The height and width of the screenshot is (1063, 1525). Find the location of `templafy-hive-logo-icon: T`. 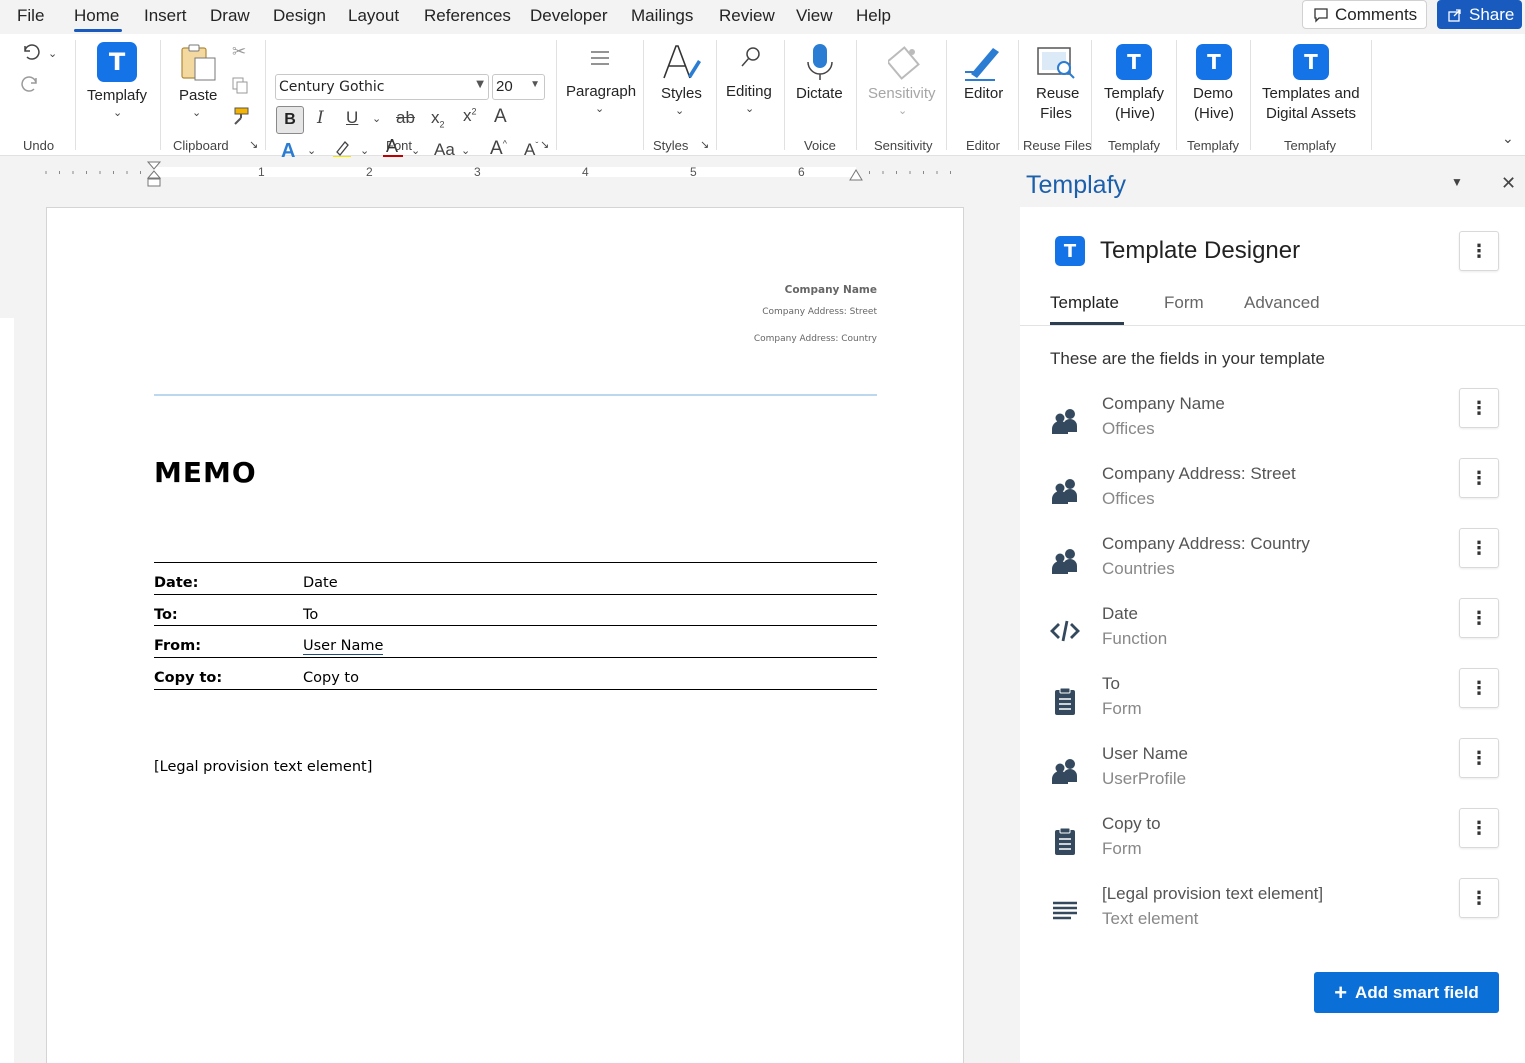

templafy-hive-logo-icon: T is located at coordinates (1134, 62).